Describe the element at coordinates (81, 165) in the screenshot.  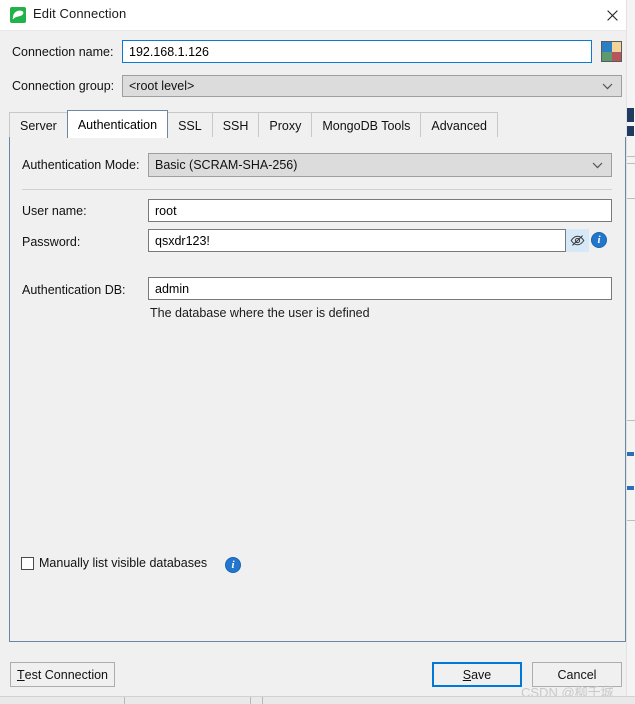
I see `auth-mode-label: Authentication Mode:` at that location.